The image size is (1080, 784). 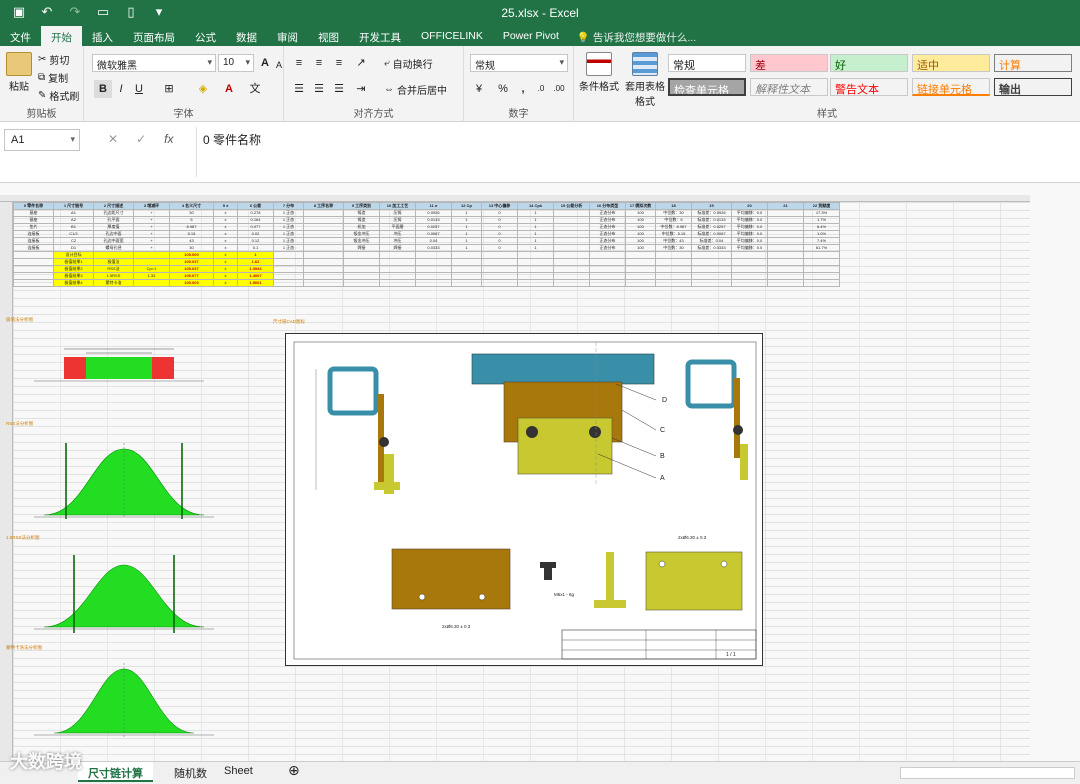 What do you see at coordinates (119, 365) in the screenshot?
I see `extreme-method-chart` at bounding box center [119, 365].